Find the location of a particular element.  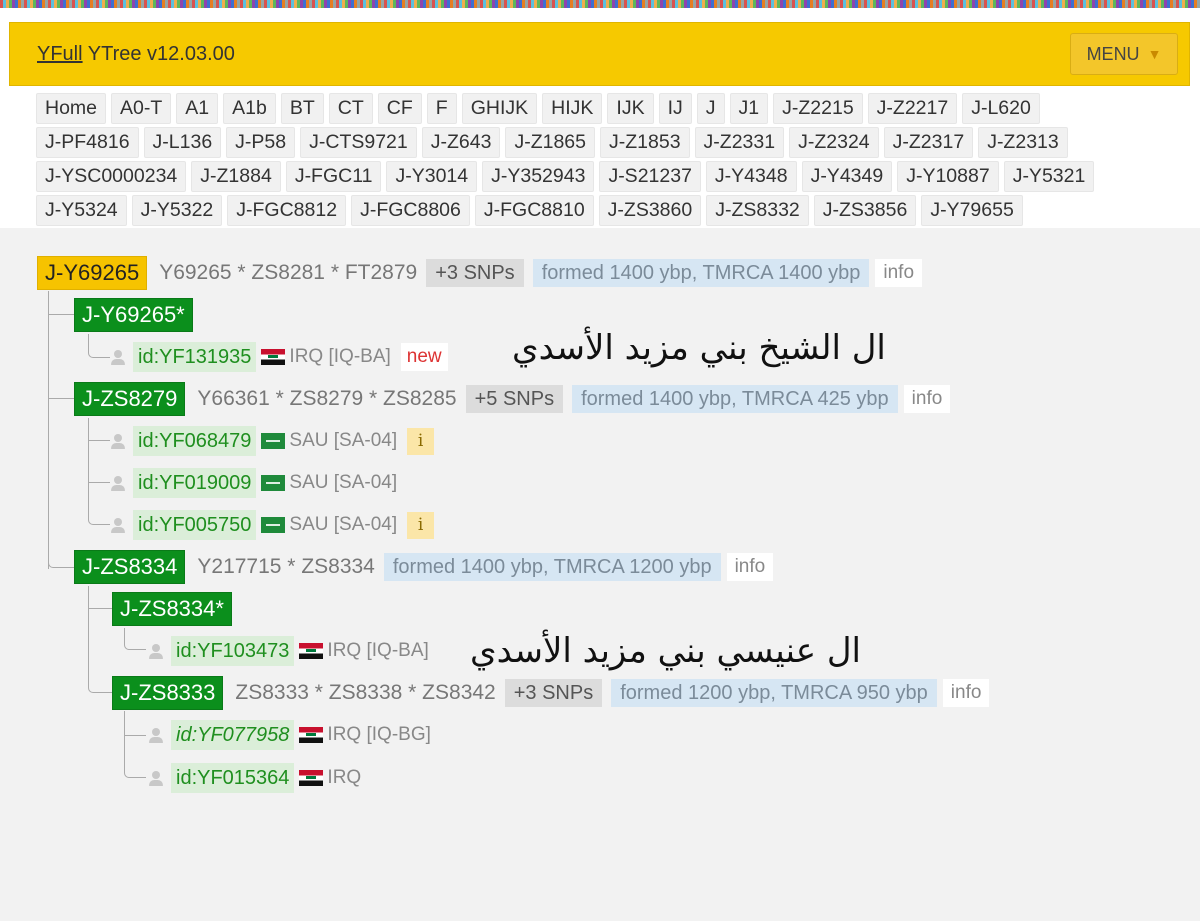

nav-tab: IJK is located at coordinates (630, 108).